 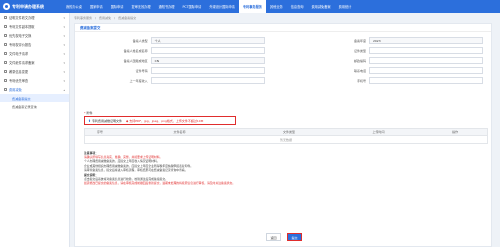 I want to click on attachment-label: * 附件, so click(x=88, y=113).